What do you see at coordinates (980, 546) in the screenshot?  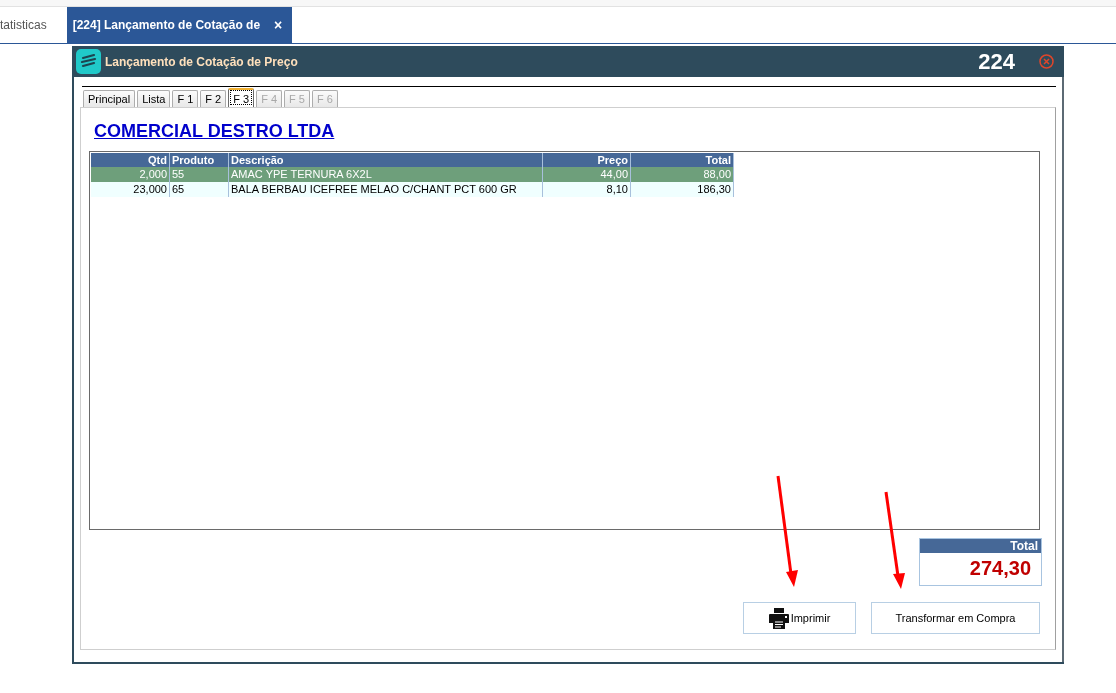 I see `total-label: Total` at bounding box center [980, 546].